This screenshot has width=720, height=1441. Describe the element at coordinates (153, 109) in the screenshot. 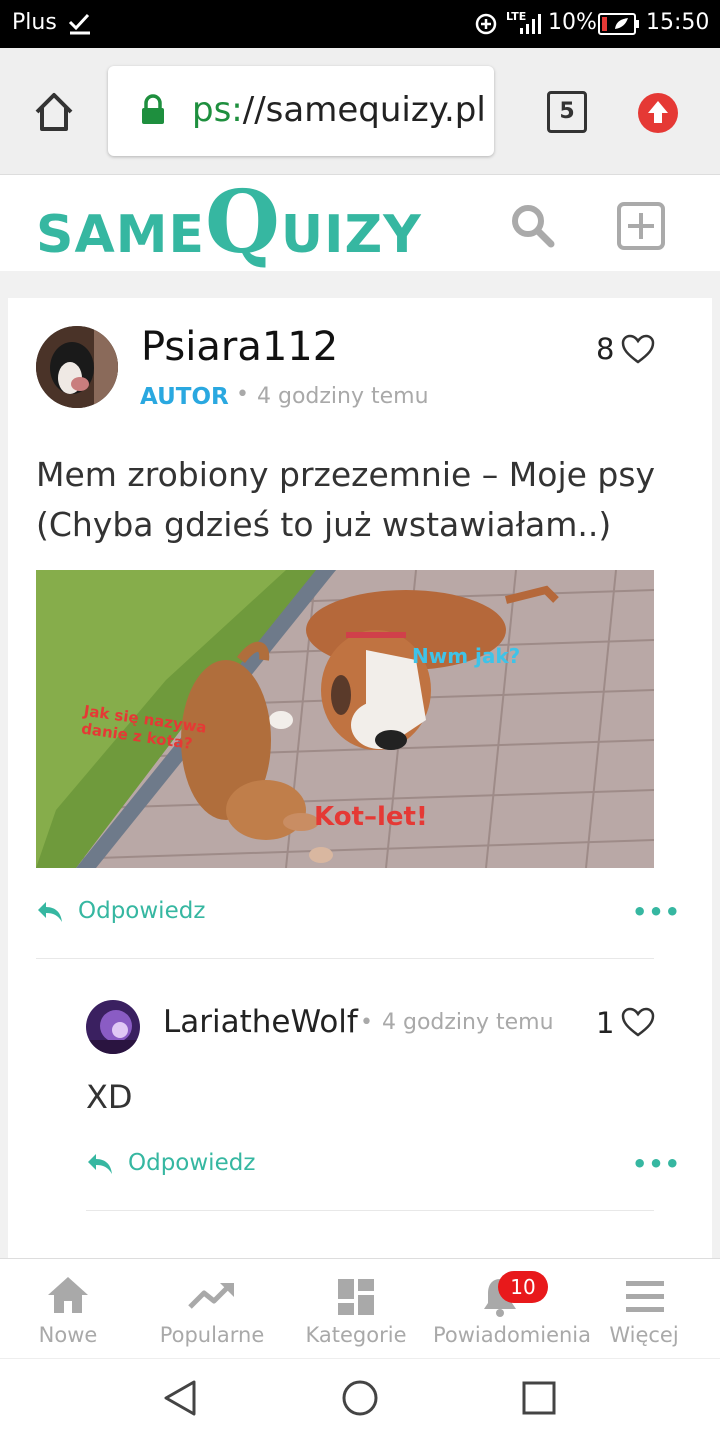

I see `lock-icon` at that location.